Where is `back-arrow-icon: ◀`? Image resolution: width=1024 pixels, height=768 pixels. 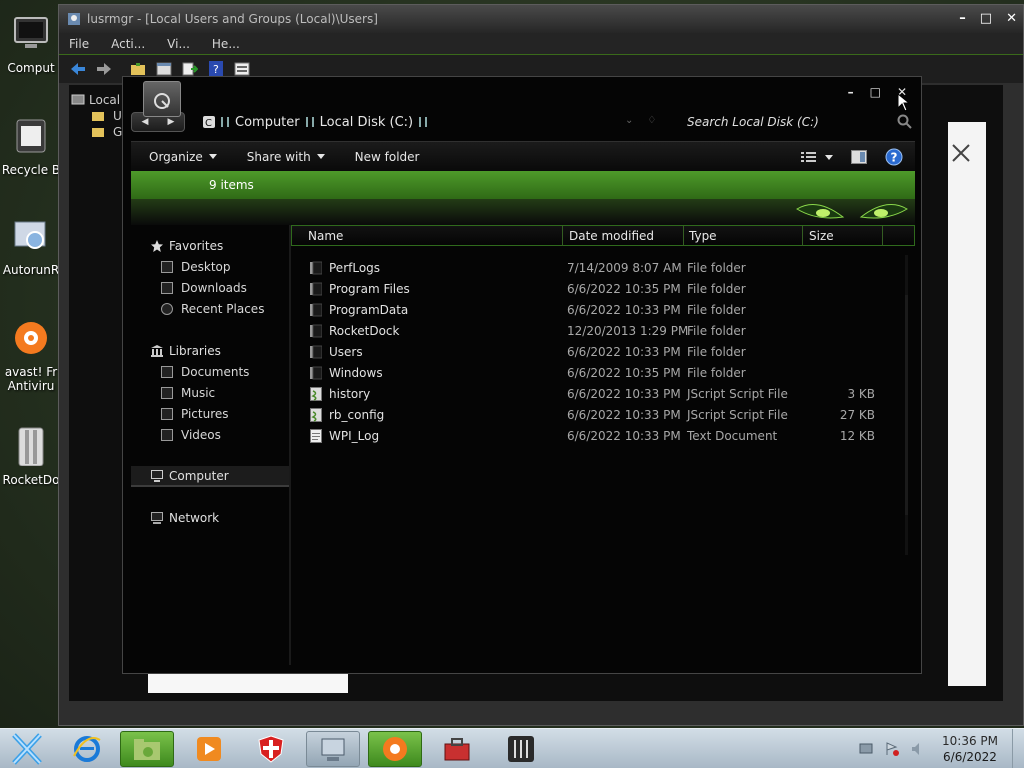
back-arrow-icon: ◀ is located at coordinates (145, 122).